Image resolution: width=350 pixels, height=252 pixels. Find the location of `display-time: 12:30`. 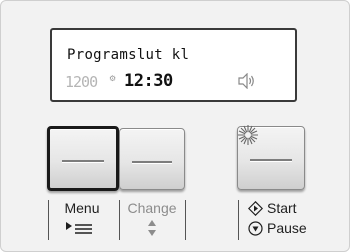

display-time: 12:30 is located at coordinates (148, 81).